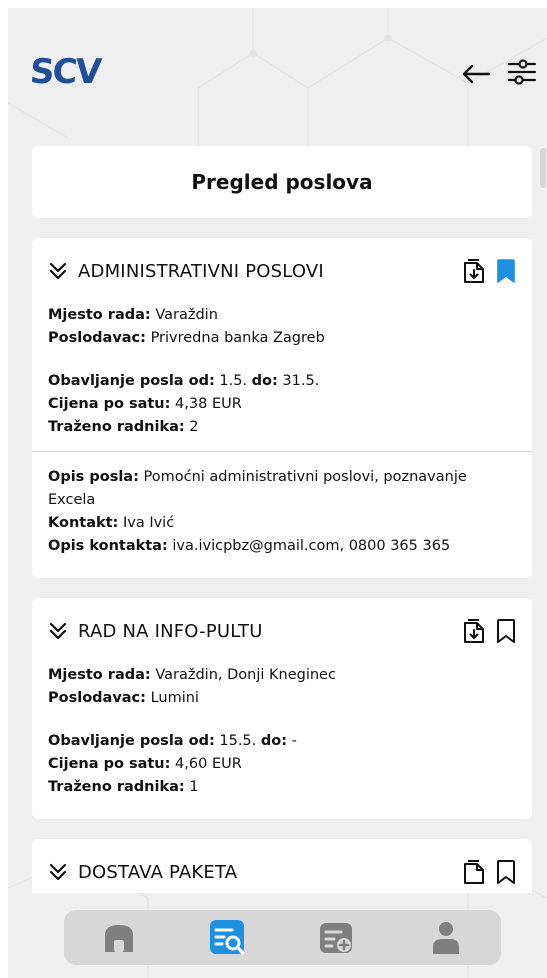  I want to click on job-employer: Poslodavac: Lumini, so click(123, 698).